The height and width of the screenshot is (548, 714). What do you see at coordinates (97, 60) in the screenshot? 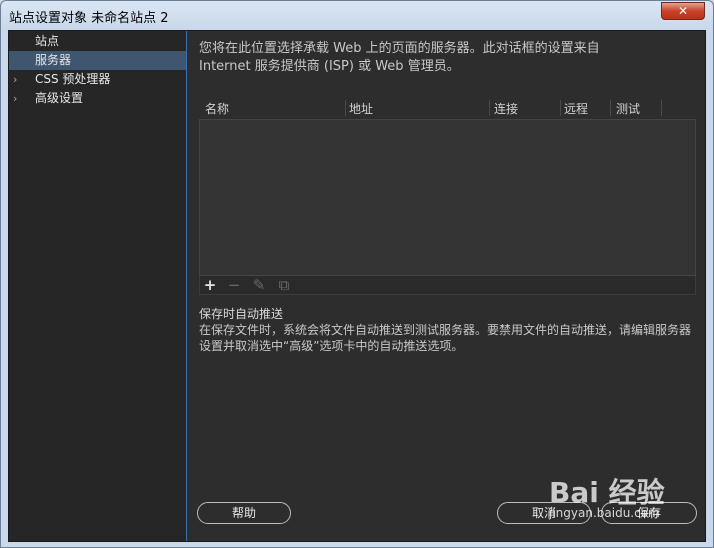
I see `sidebar-item-servers: 服务器` at bounding box center [97, 60].